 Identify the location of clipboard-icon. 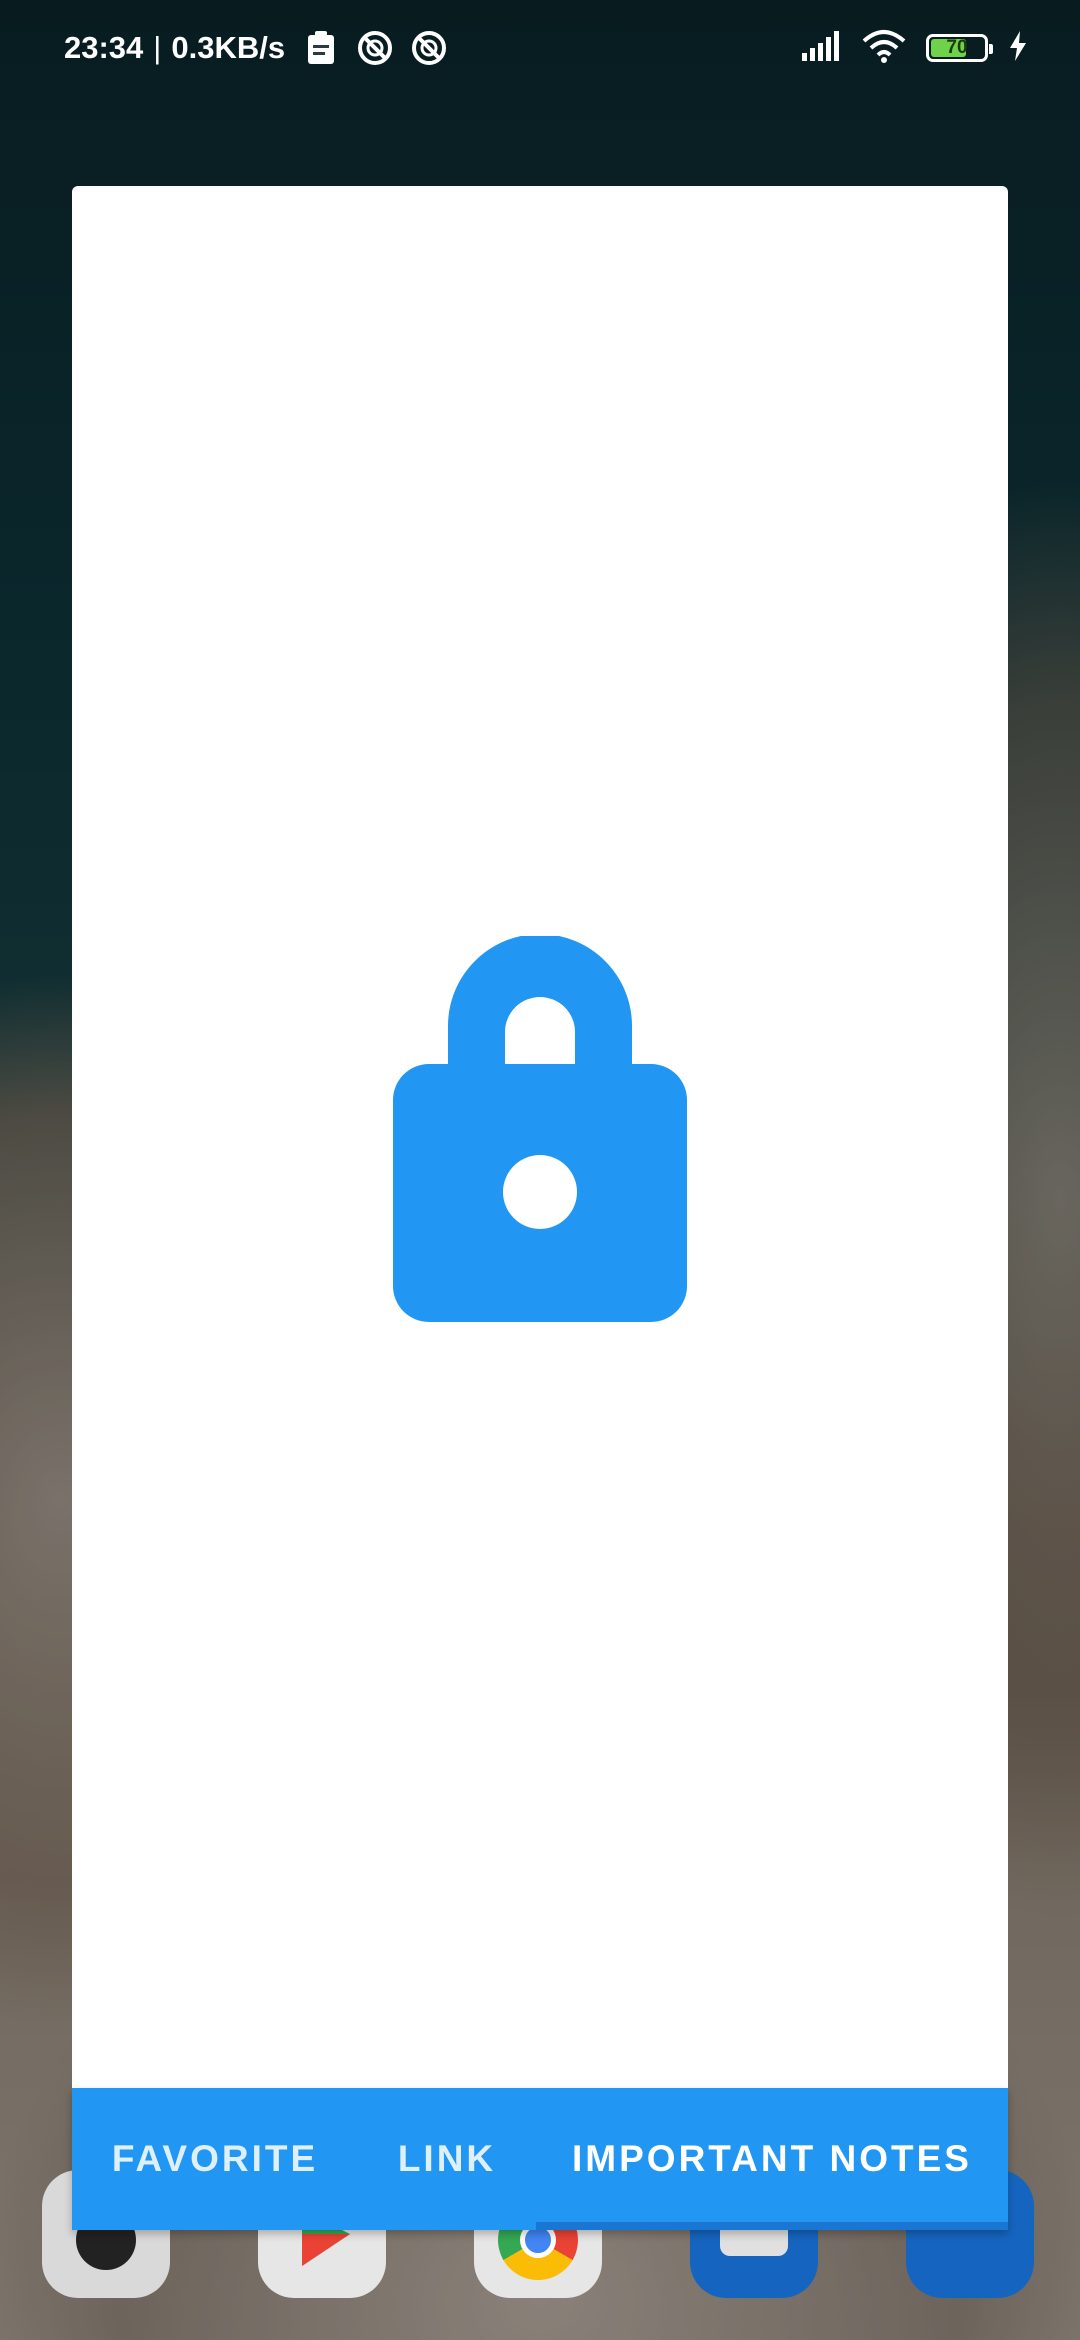
(321, 48).